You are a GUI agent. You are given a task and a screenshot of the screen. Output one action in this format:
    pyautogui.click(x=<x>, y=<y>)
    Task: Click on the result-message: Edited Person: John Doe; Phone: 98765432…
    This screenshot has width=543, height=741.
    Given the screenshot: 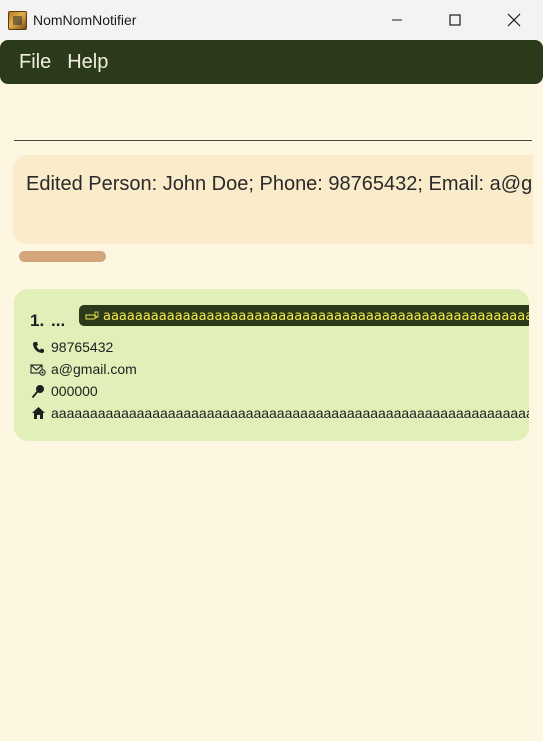 What is the action you would take?
    pyautogui.click(x=279, y=184)
    